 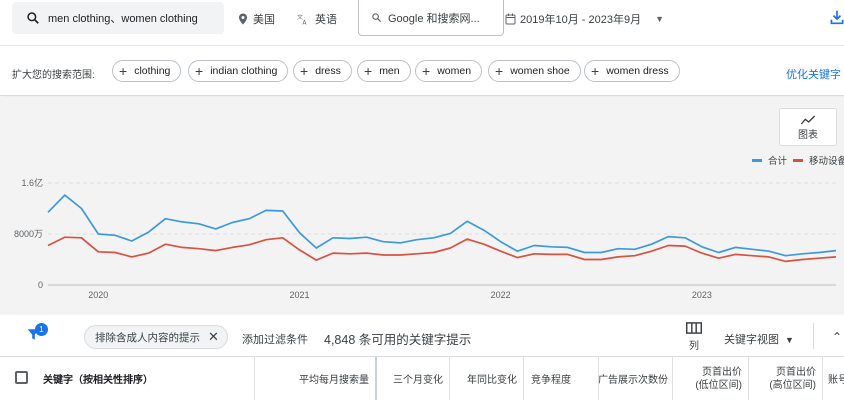 I want to click on active-filter-label: 排除含成人内容的提示, so click(x=147, y=337).